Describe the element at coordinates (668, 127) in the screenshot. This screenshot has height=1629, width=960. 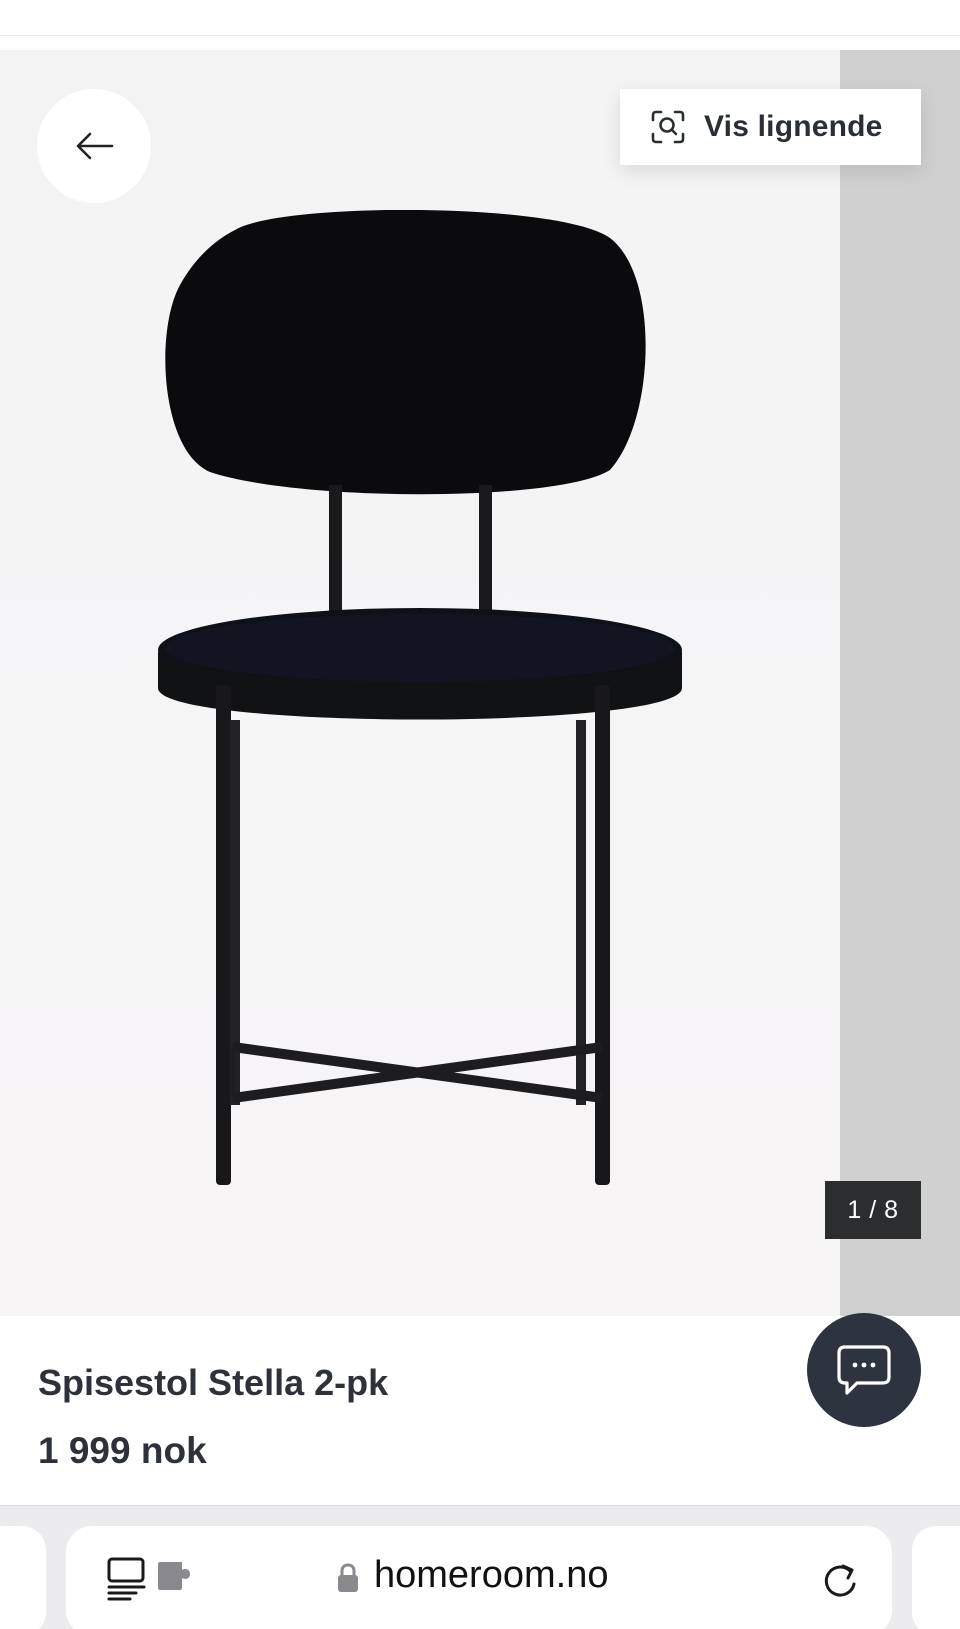
I see `visual-search-icon` at that location.